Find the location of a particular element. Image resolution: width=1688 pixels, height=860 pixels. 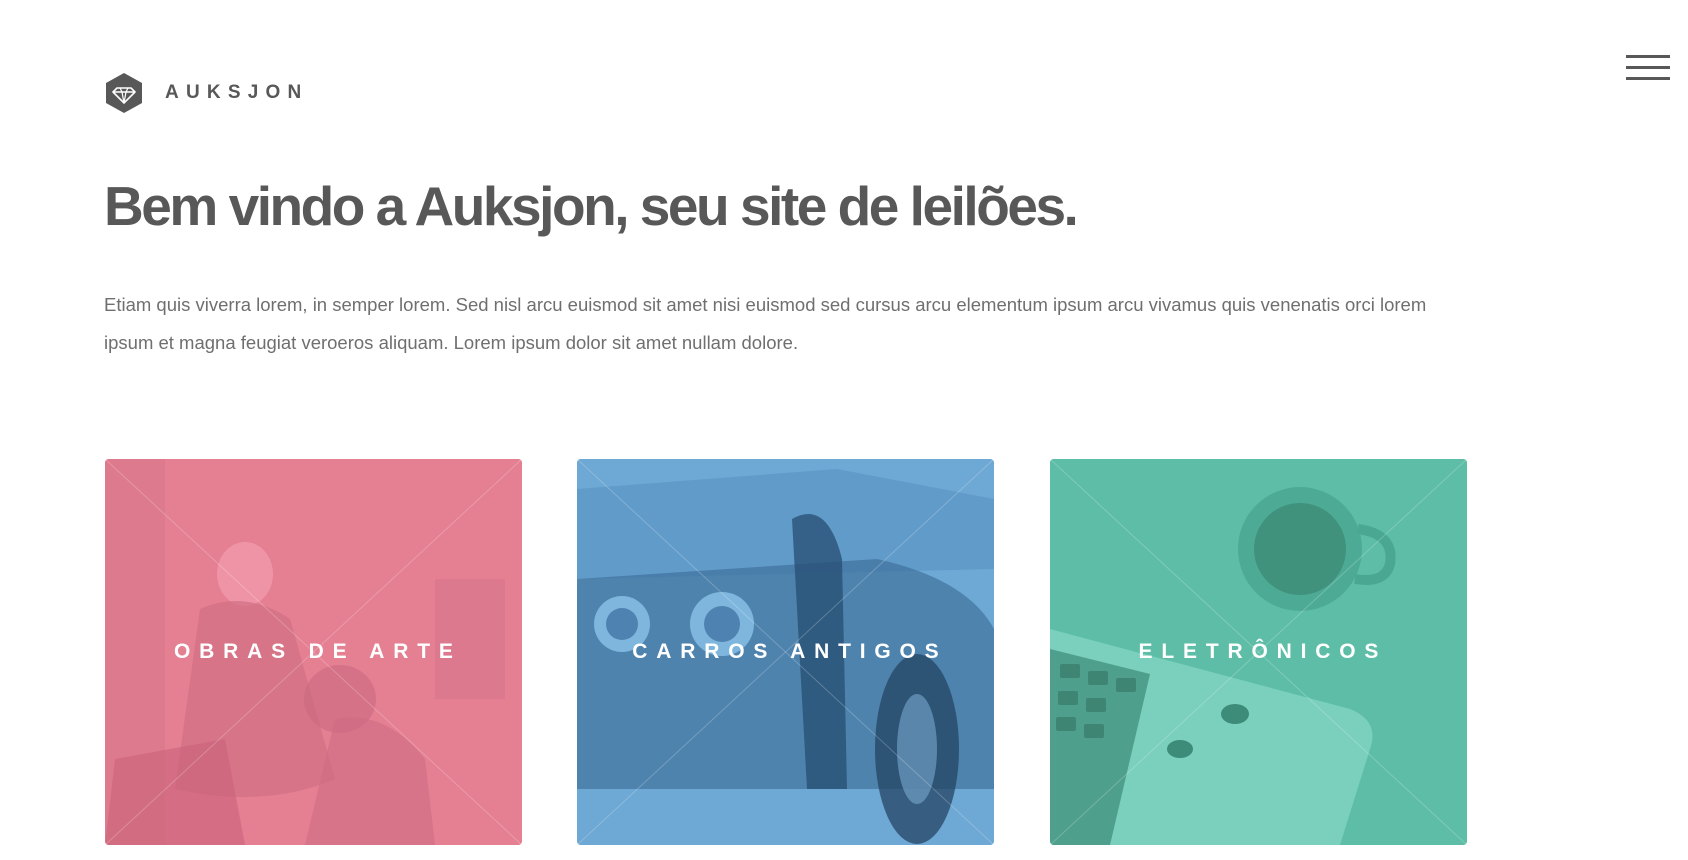

logo-link: AUKSJON is located at coordinates (206, 93).